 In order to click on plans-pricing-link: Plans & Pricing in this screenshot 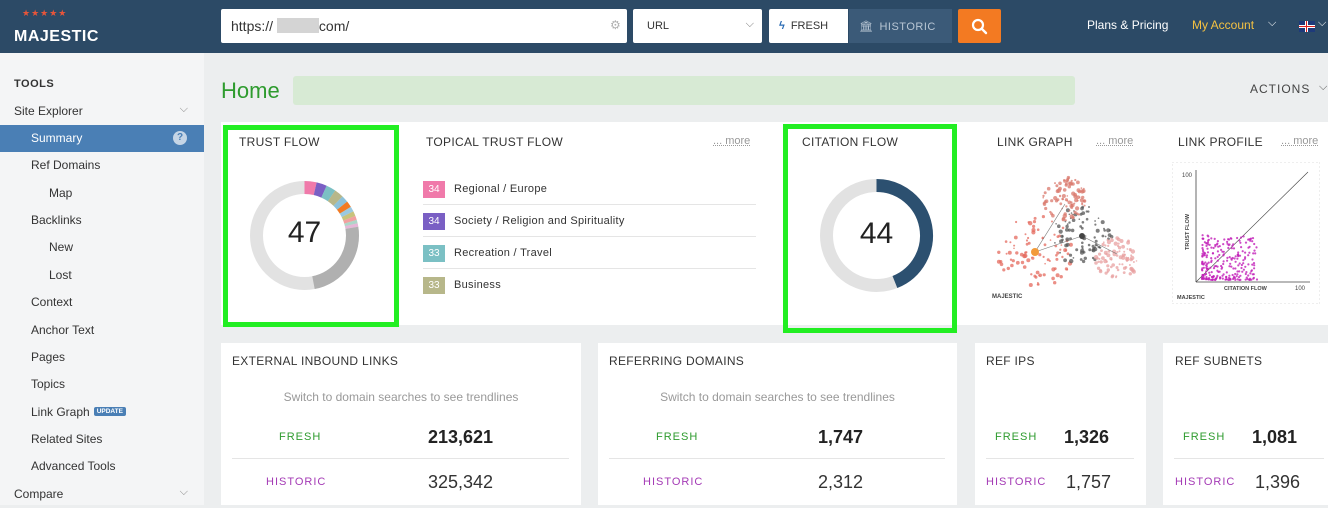, I will do `click(1127, 25)`.